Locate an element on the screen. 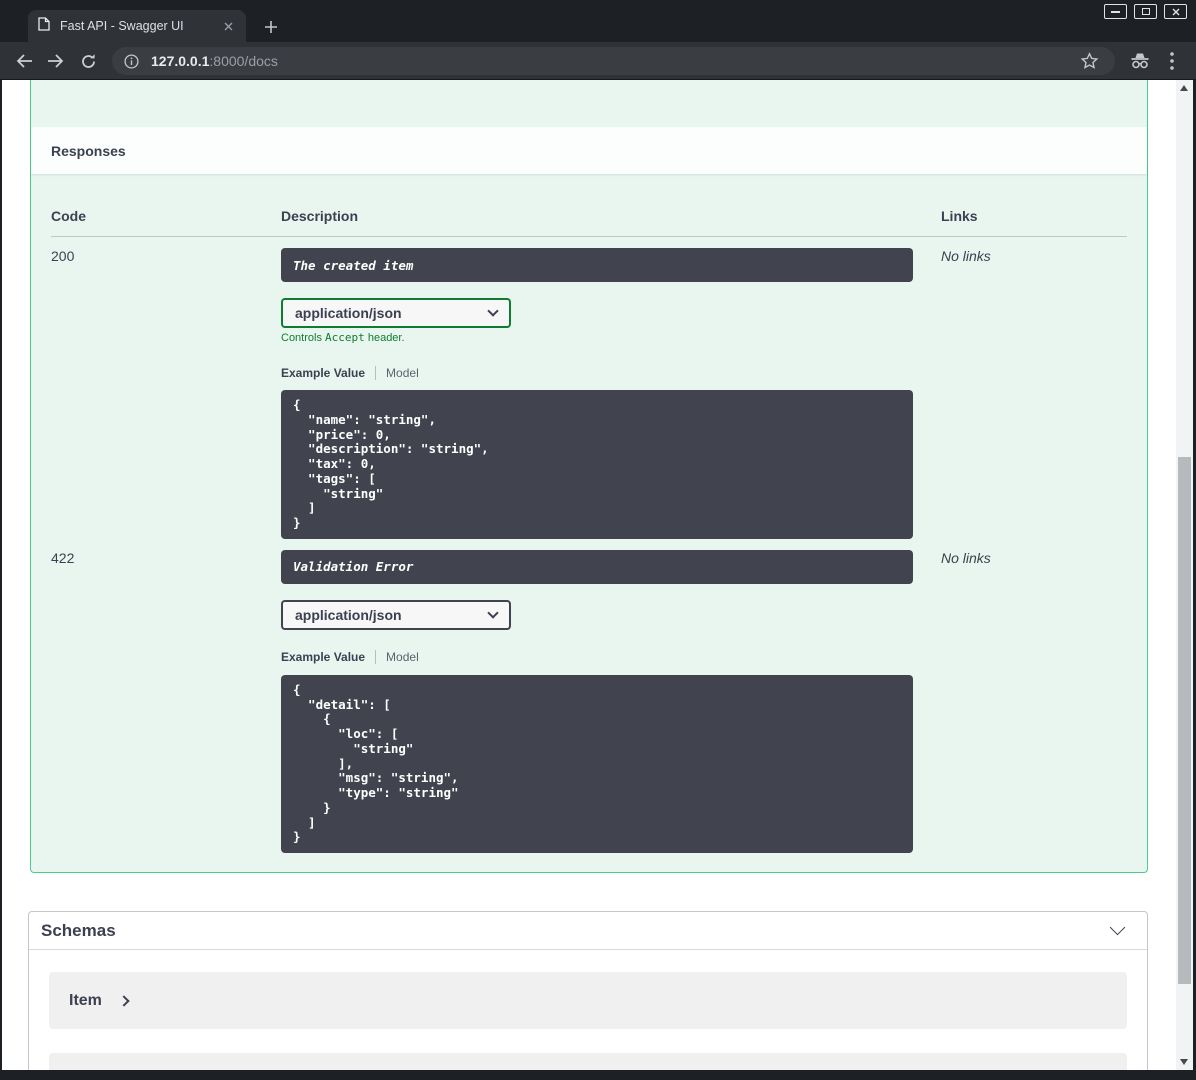 This screenshot has height=1080, width=1196. response-code-422: 422 is located at coordinates (63, 557).